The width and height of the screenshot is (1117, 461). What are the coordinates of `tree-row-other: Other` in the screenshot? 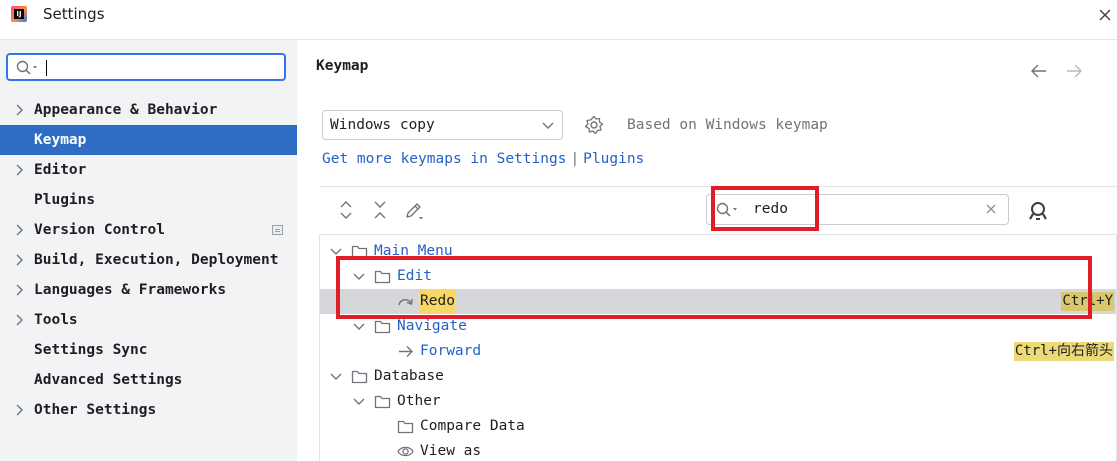 It's located at (718, 401).